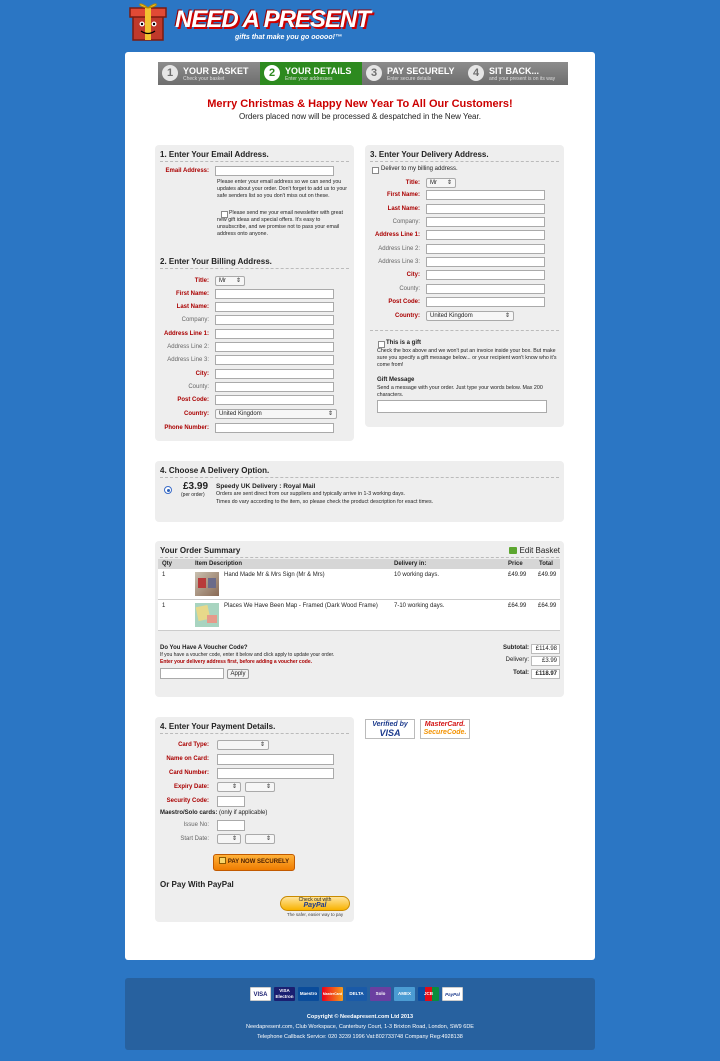  What do you see at coordinates (214, 154) in the screenshot?
I see `email-heading: 1. Enter Your Email Address.` at bounding box center [214, 154].